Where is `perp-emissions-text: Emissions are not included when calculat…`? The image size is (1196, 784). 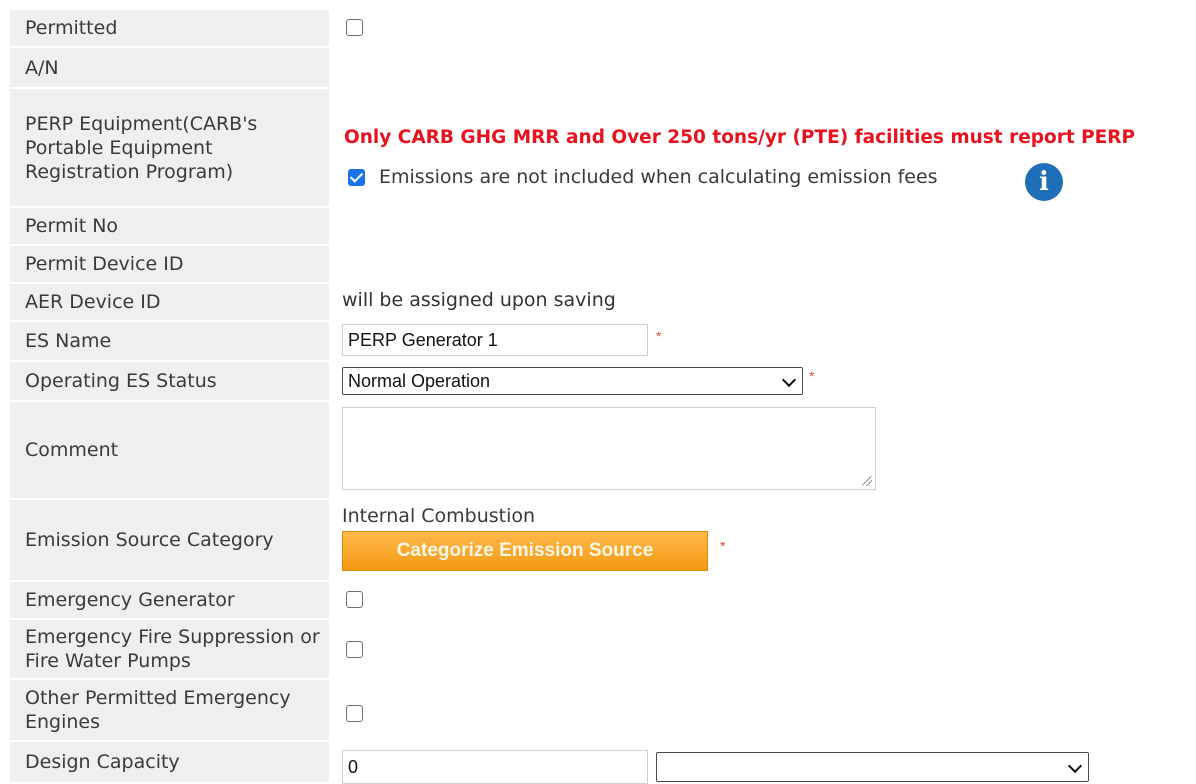
perp-emissions-text: Emissions are not included when calculat… is located at coordinates (658, 177).